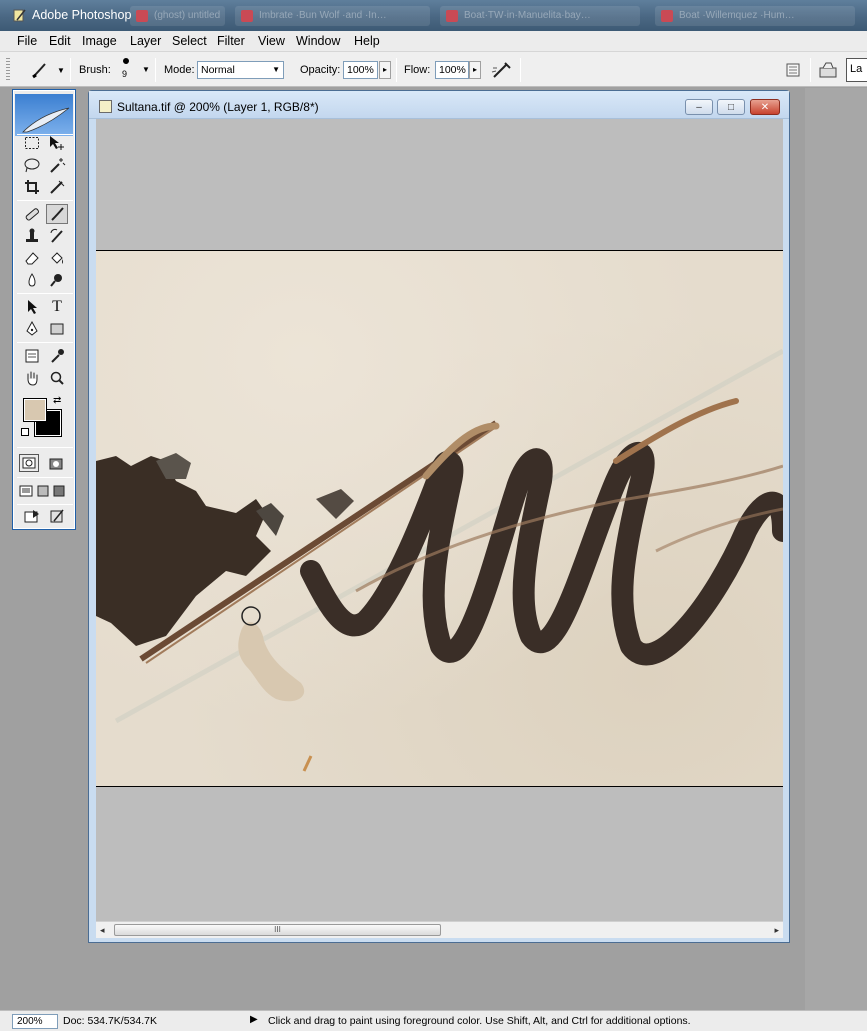 The image size is (867, 1031). I want to click on hand-tool-icon, so click(32, 378).